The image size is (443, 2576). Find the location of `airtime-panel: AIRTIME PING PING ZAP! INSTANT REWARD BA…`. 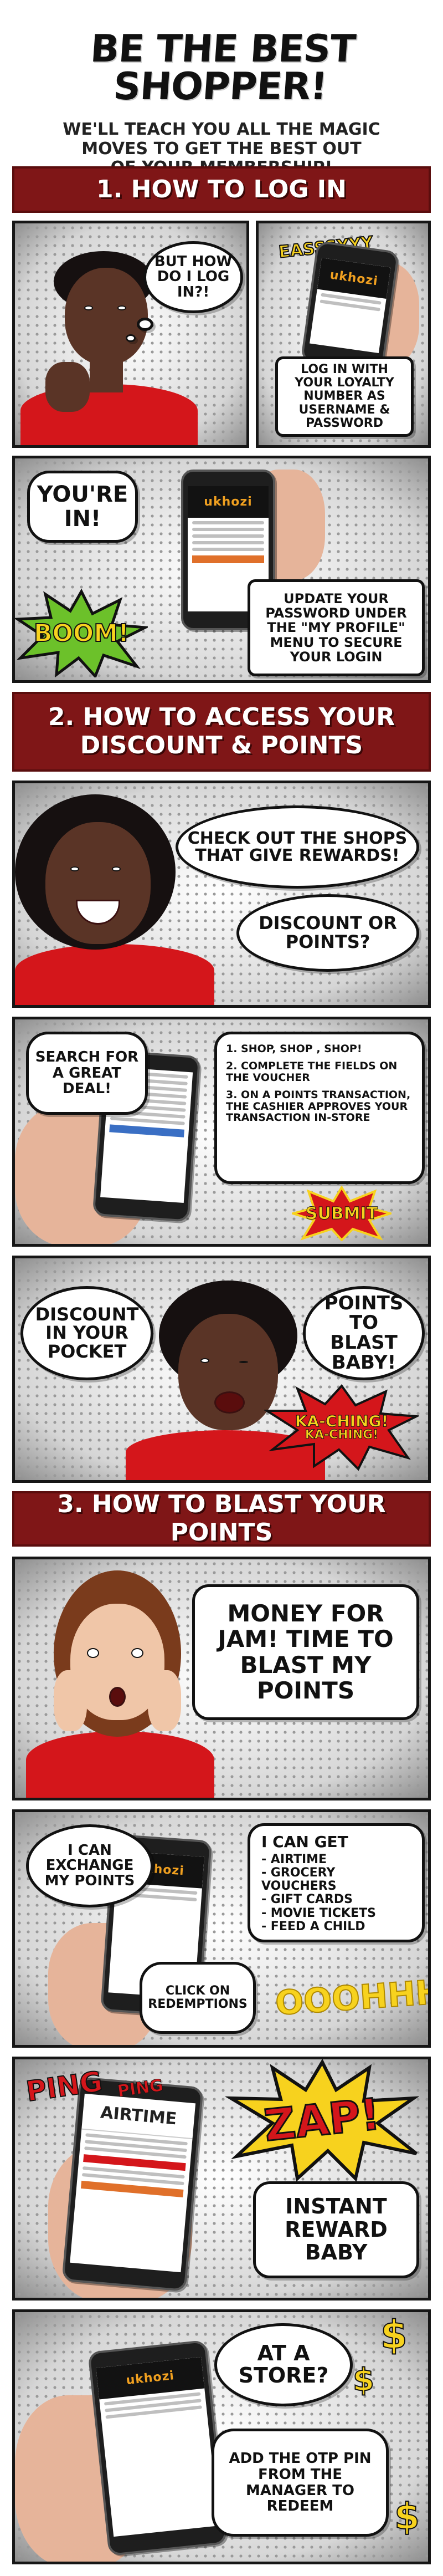

airtime-panel: AIRTIME PING PING ZAP! INSTANT REWARD BA… is located at coordinates (221, 2178).